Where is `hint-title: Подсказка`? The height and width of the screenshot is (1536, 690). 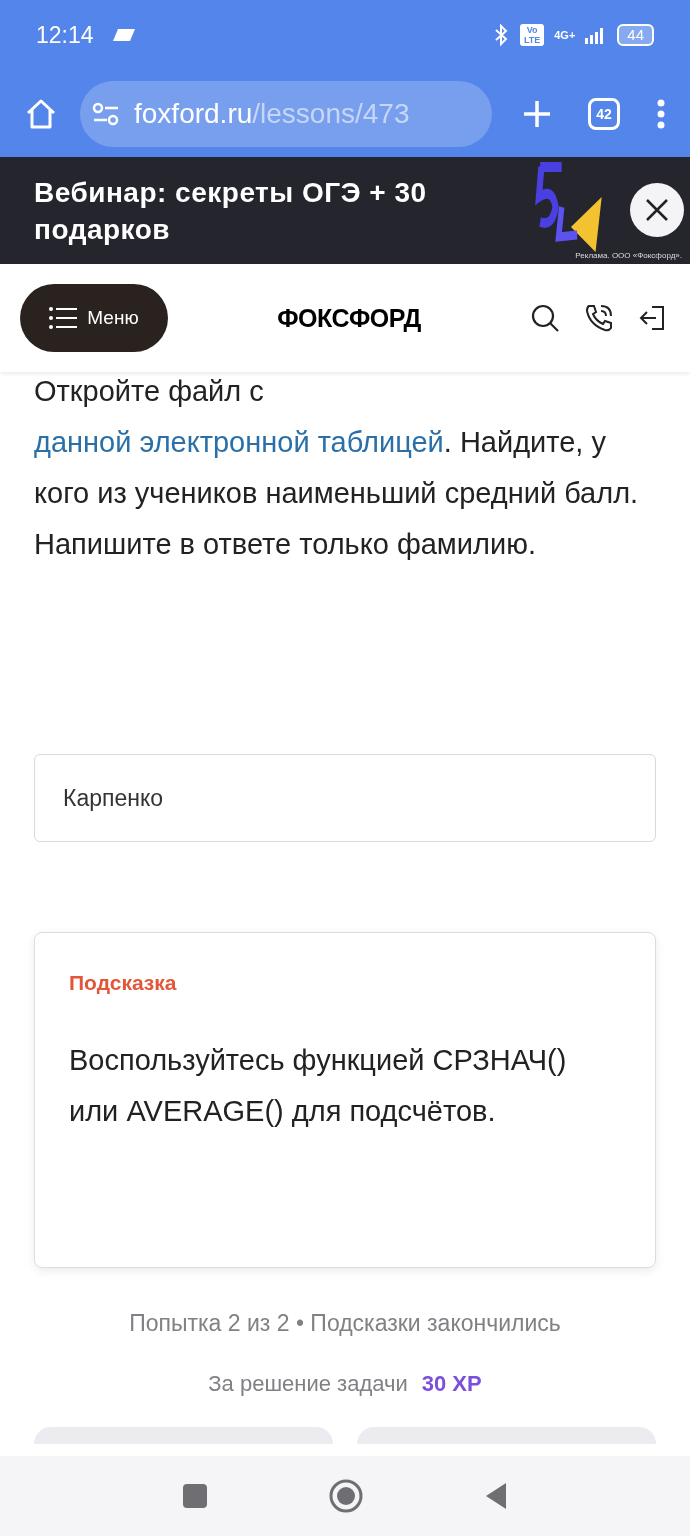 hint-title: Подсказка is located at coordinates (123, 983).